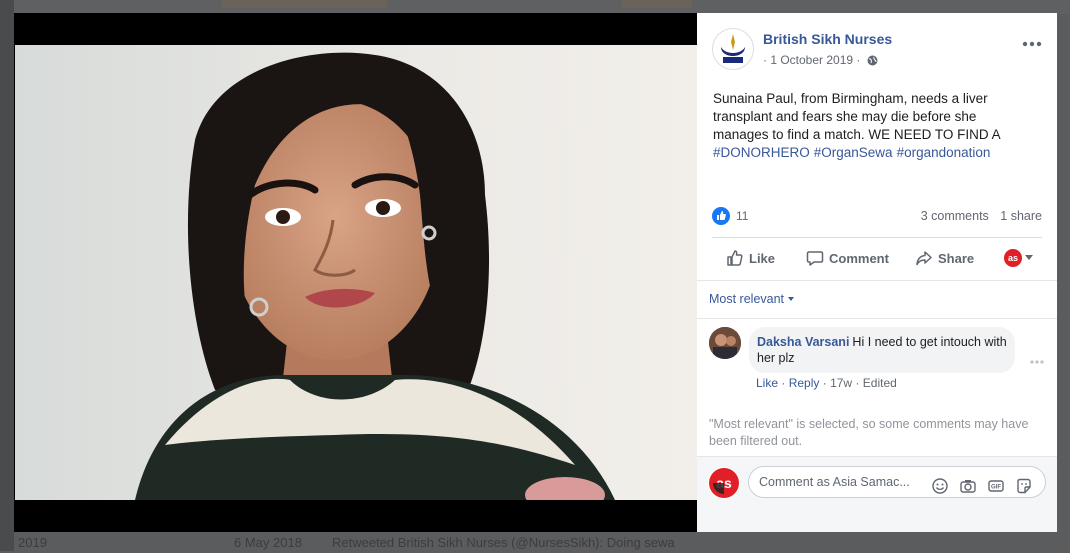 This screenshot has width=1070, height=553. Describe the element at coordinates (872, 62) in the screenshot. I see `globe-icon` at that location.